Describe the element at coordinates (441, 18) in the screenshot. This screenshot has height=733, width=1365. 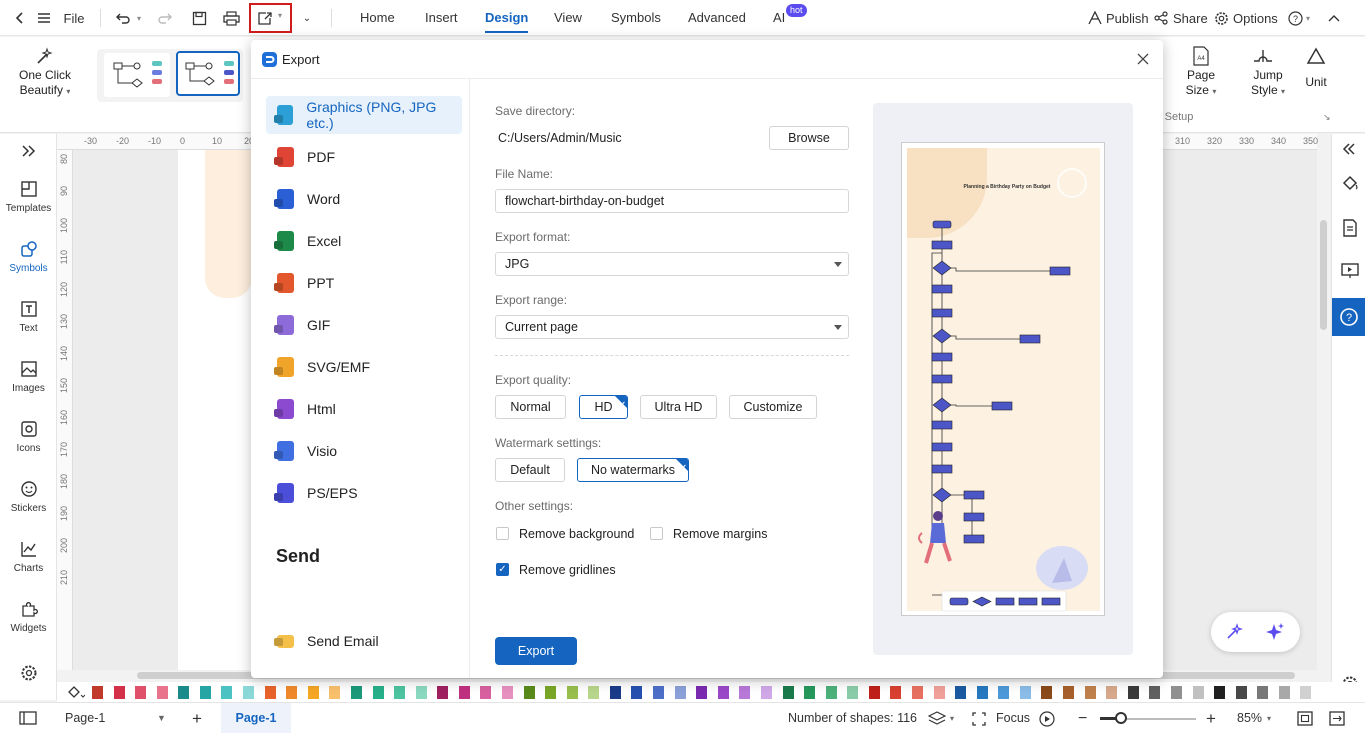
I see `tab-insert: Insert` at that location.